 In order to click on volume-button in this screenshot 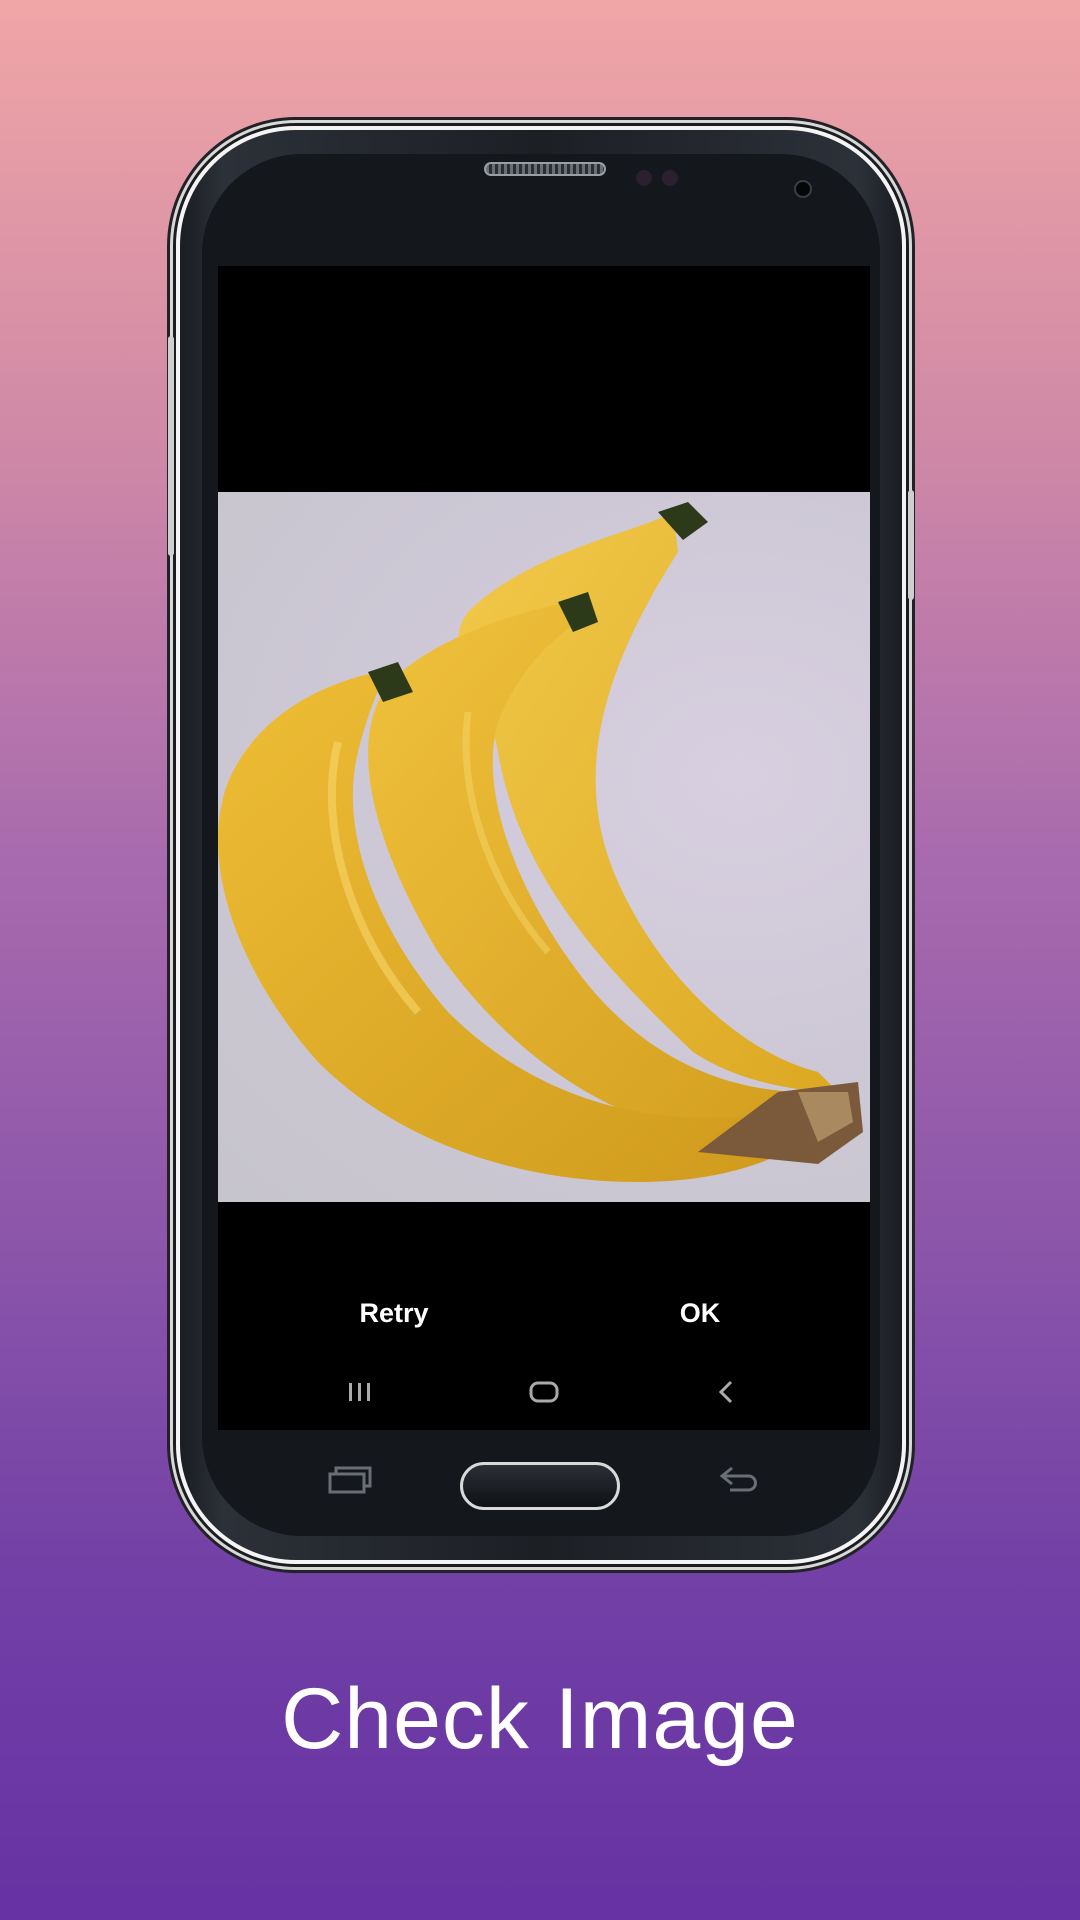, I will do `click(171, 446)`.